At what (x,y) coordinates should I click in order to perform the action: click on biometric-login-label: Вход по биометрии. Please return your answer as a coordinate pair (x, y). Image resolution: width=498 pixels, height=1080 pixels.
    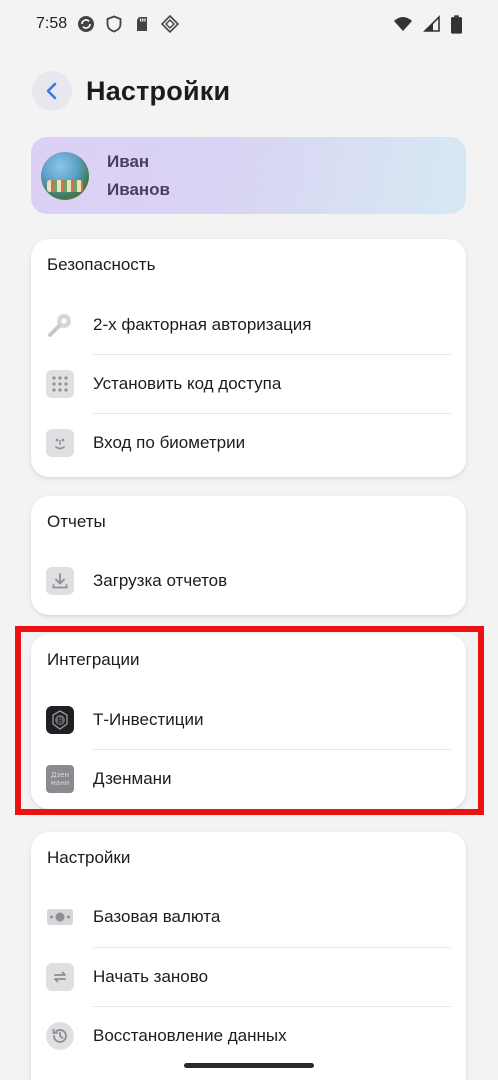
    Looking at the image, I should click on (169, 442).